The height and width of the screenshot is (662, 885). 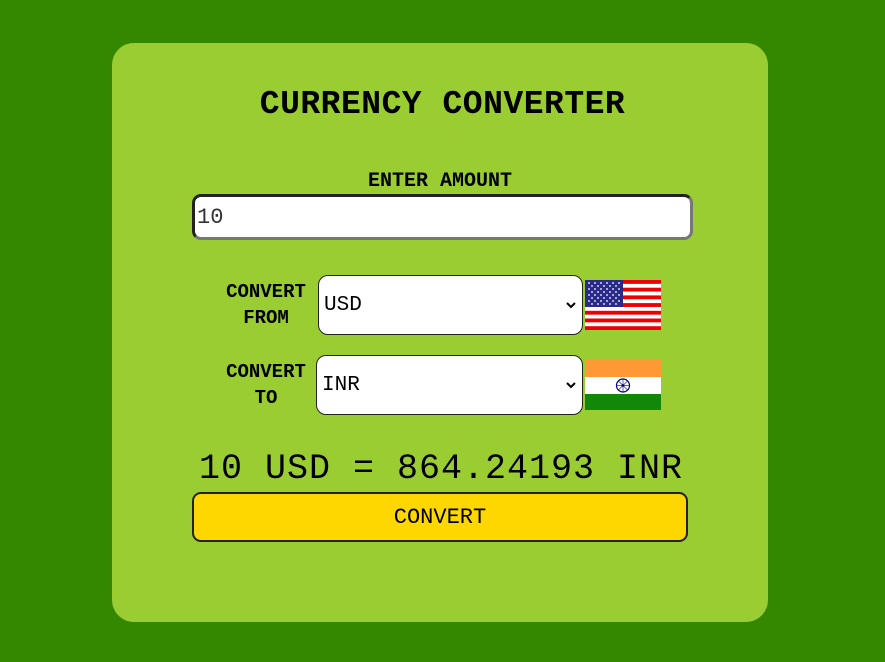 I want to click on conversion-result: 10 USD = 864.24193 INR, so click(x=441, y=469).